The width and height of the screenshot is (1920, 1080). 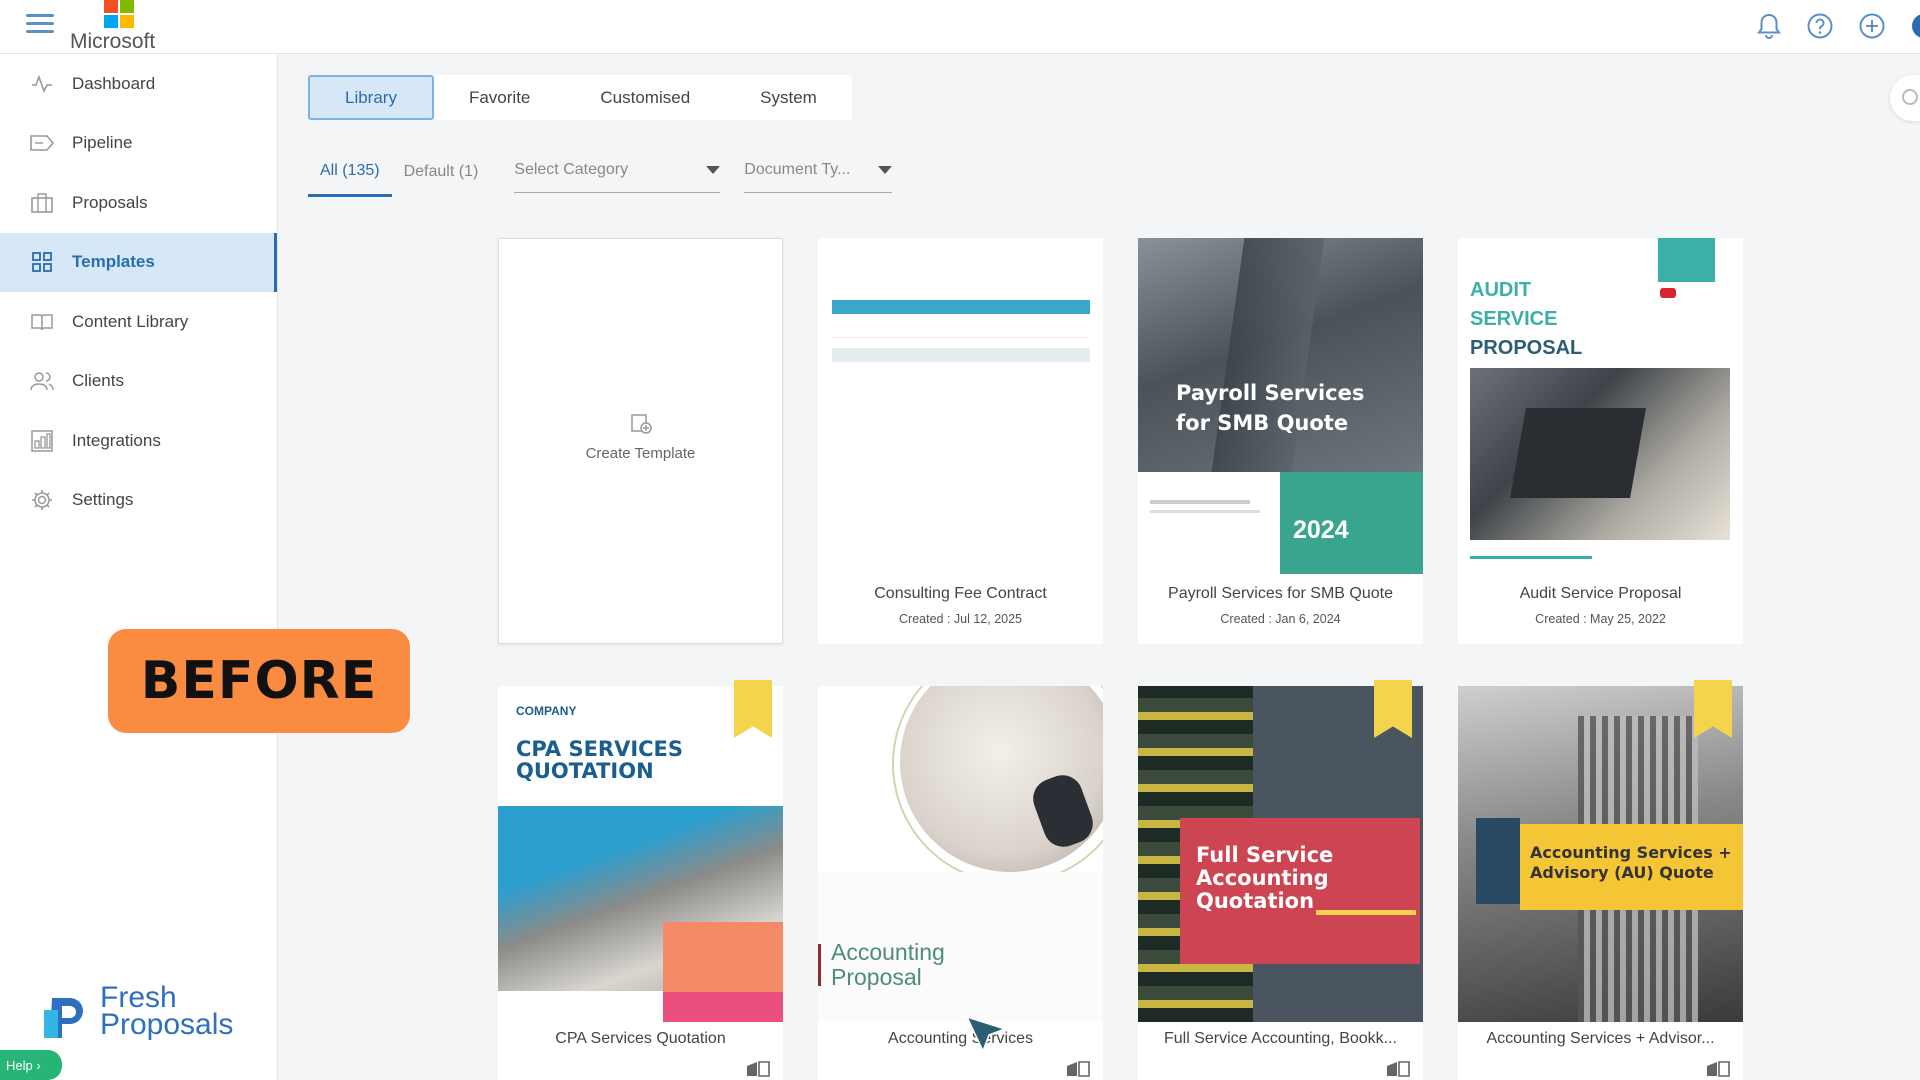 I want to click on gear-icon, so click(x=42, y=500).